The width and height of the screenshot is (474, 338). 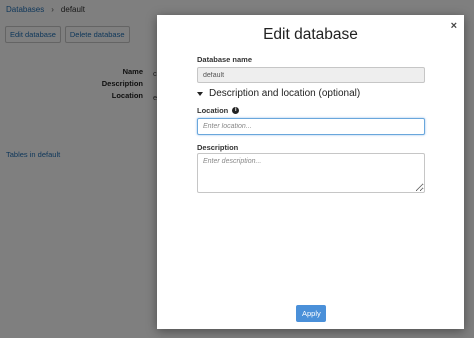 I want to click on toggle-label: Description and location (optional), so click(x=285, y=93).